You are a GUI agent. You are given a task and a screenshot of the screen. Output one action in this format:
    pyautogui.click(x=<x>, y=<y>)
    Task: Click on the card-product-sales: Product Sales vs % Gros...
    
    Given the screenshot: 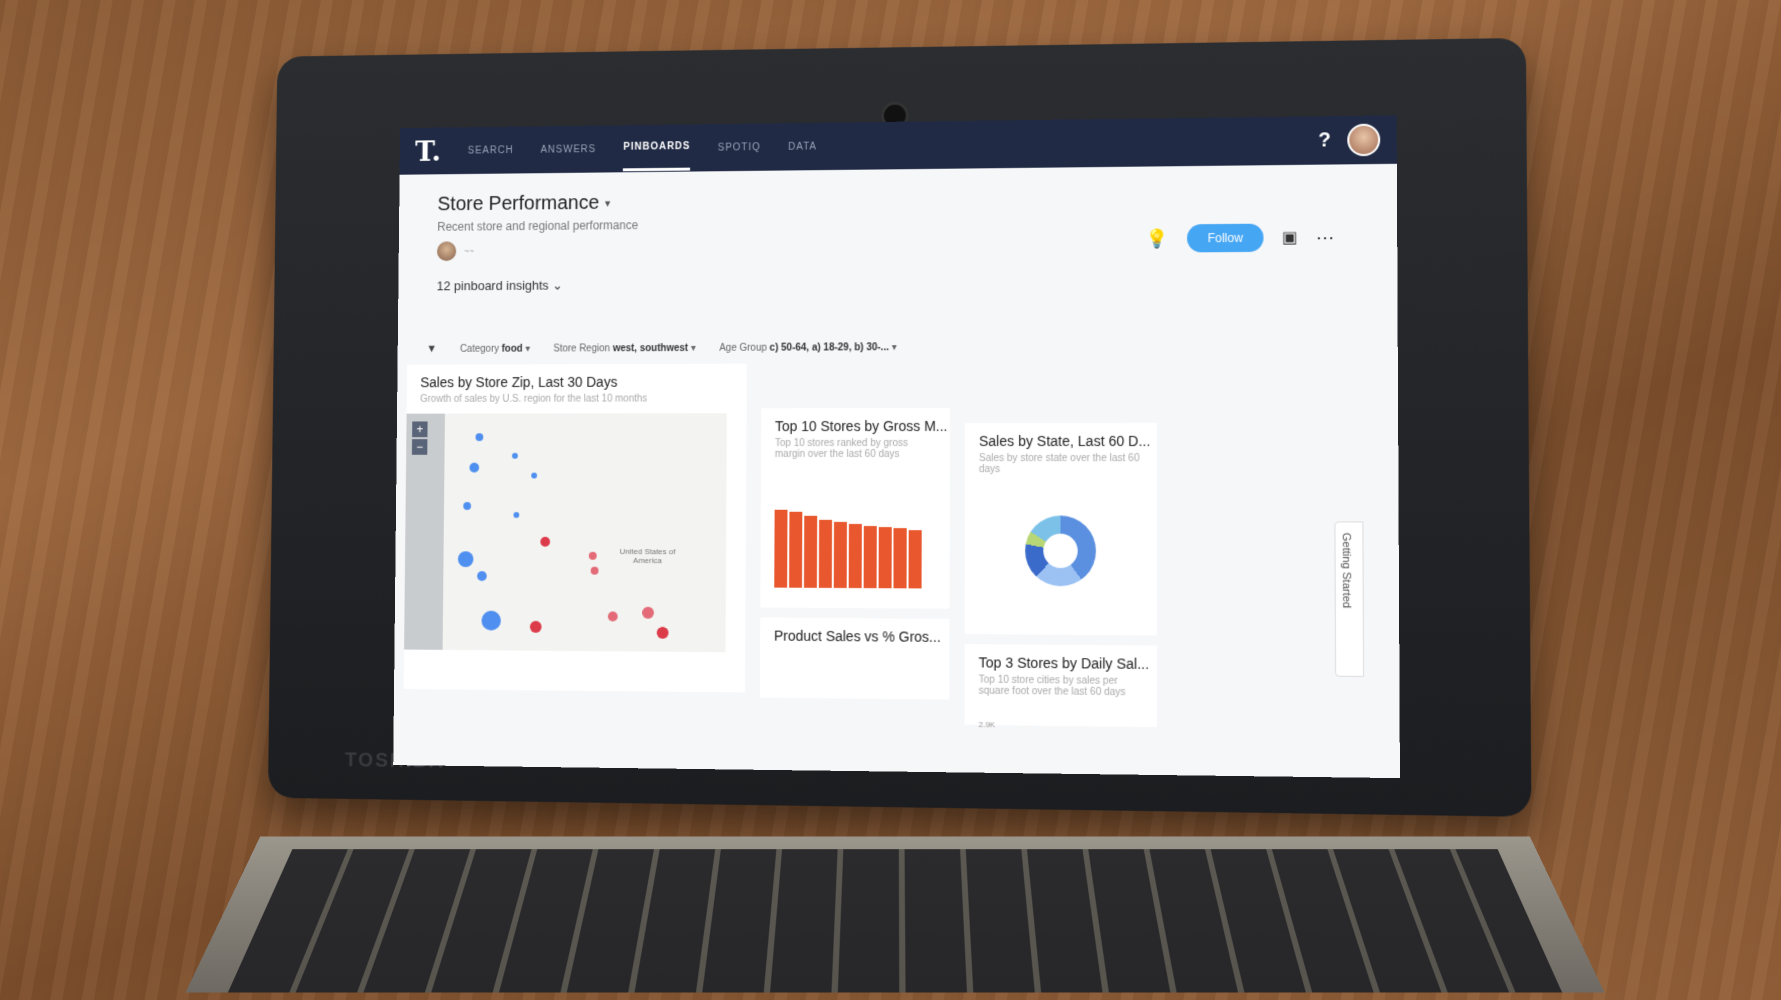 What is the action you would take?
    pyautogui.click(x=855, y=658)
    